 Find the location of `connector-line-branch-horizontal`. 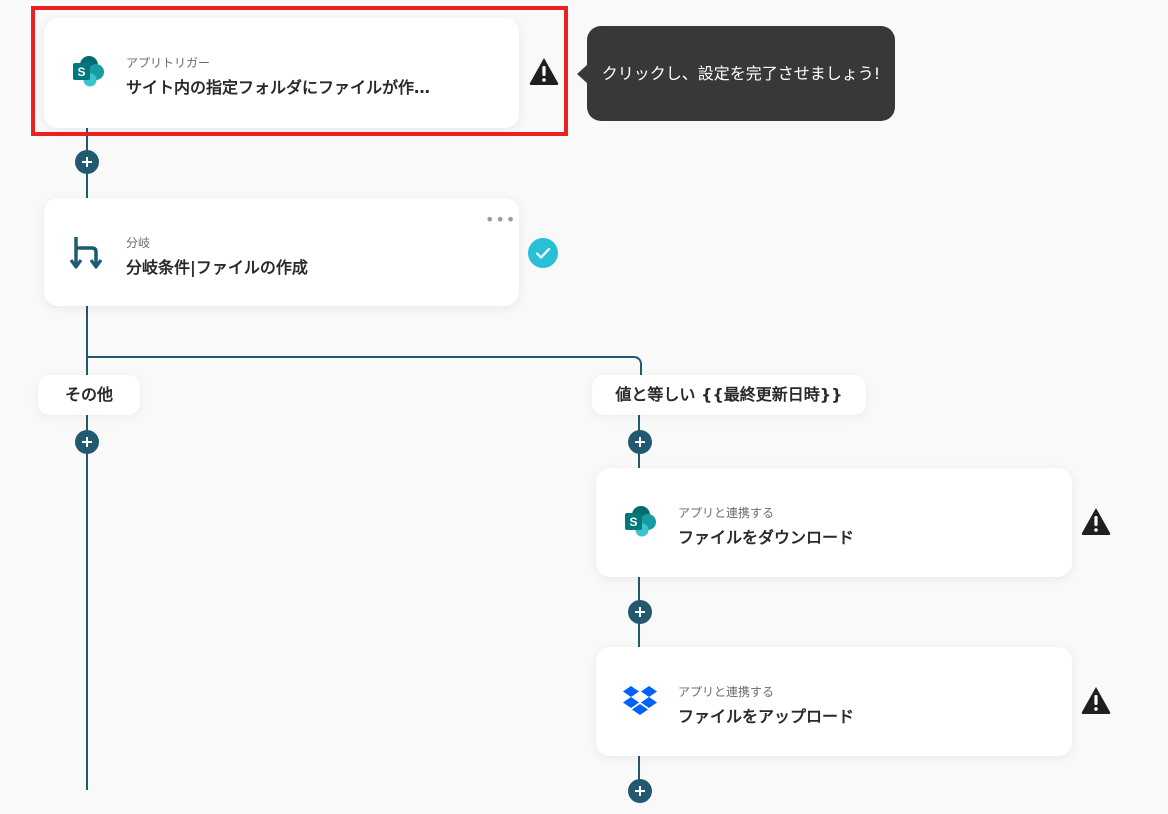

connector-line-branch-horizontal is located at coordinates (360, 357).